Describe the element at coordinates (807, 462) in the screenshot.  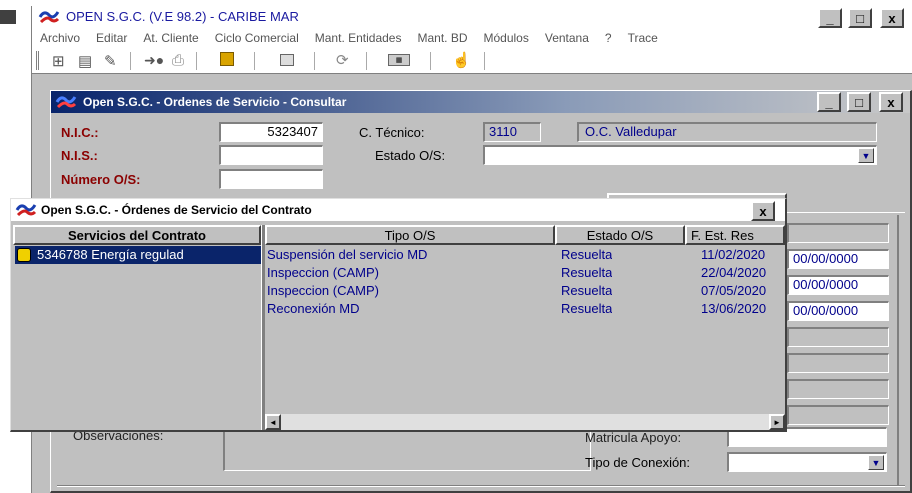
I see `tipo-conexion-select: ▼` at that location.